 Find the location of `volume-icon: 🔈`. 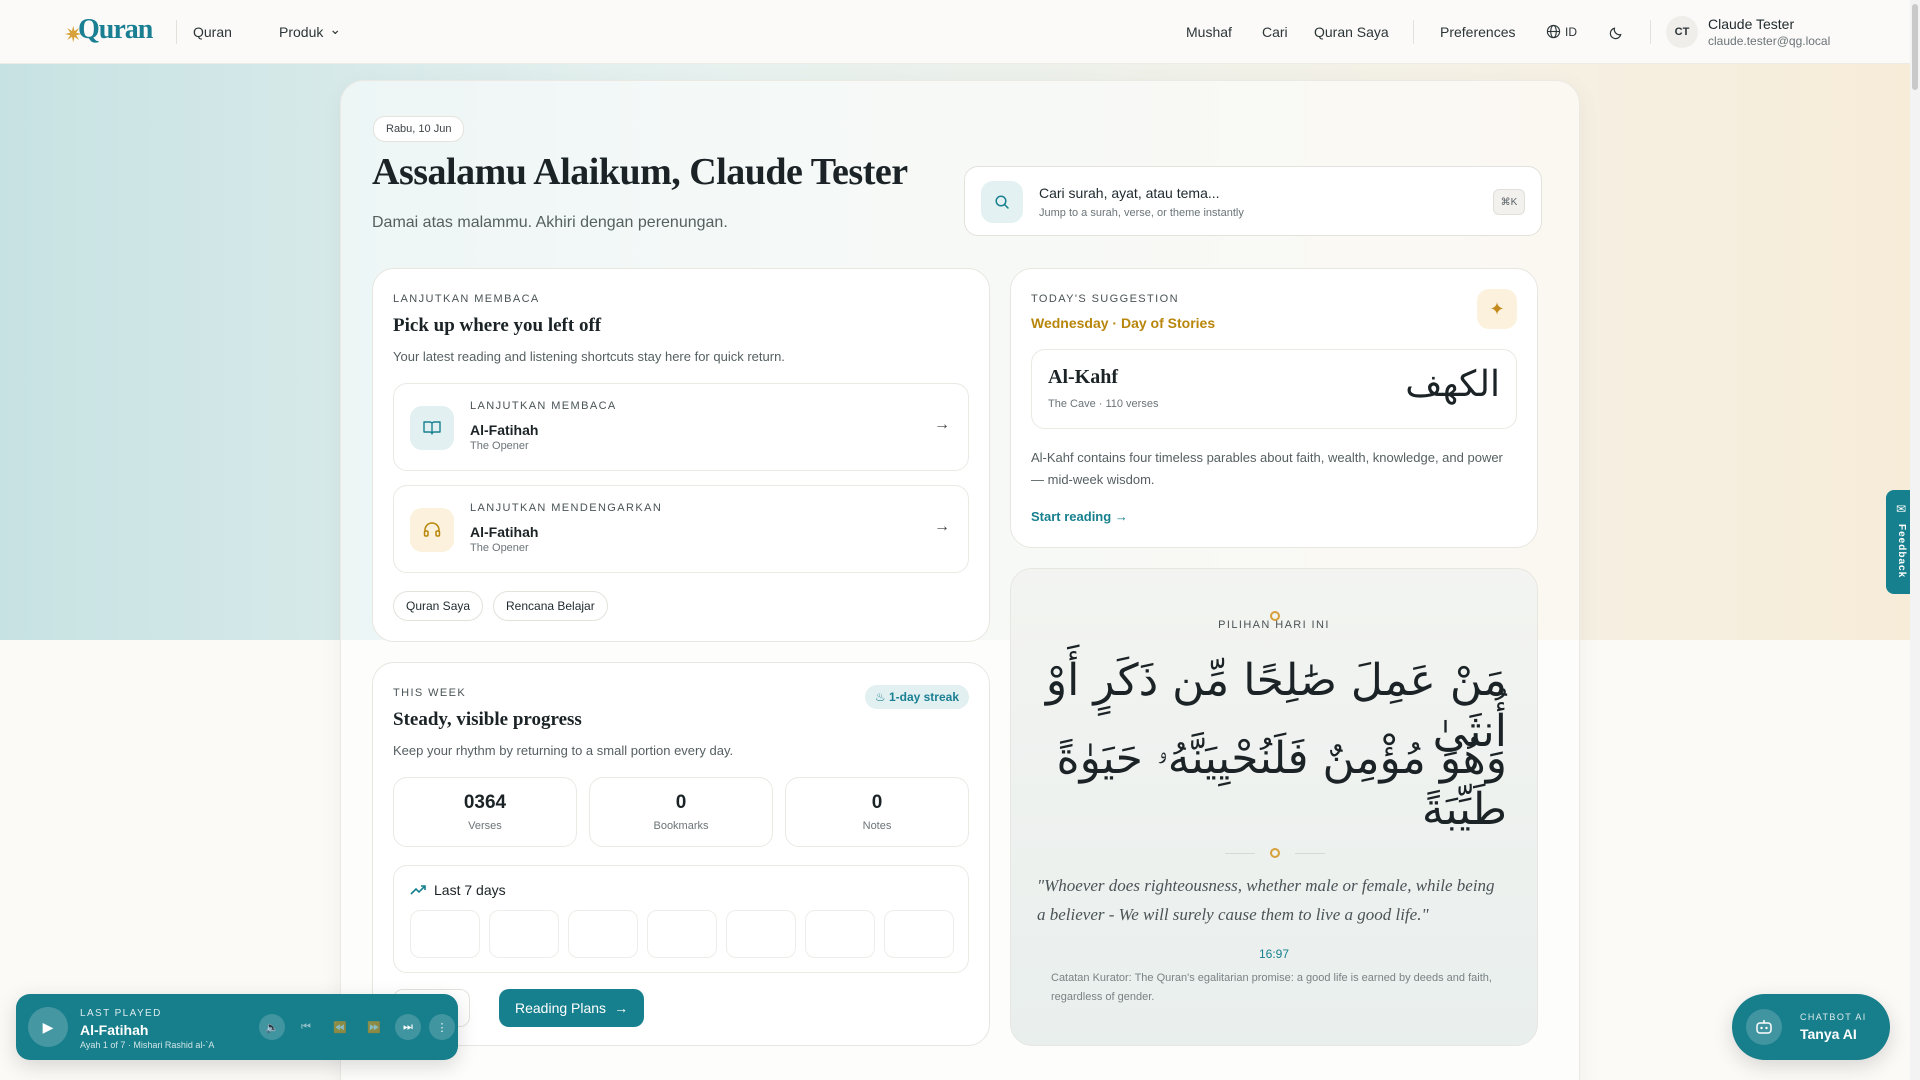

volume-icon: 🔈 is located at coordinates (272, 1027).